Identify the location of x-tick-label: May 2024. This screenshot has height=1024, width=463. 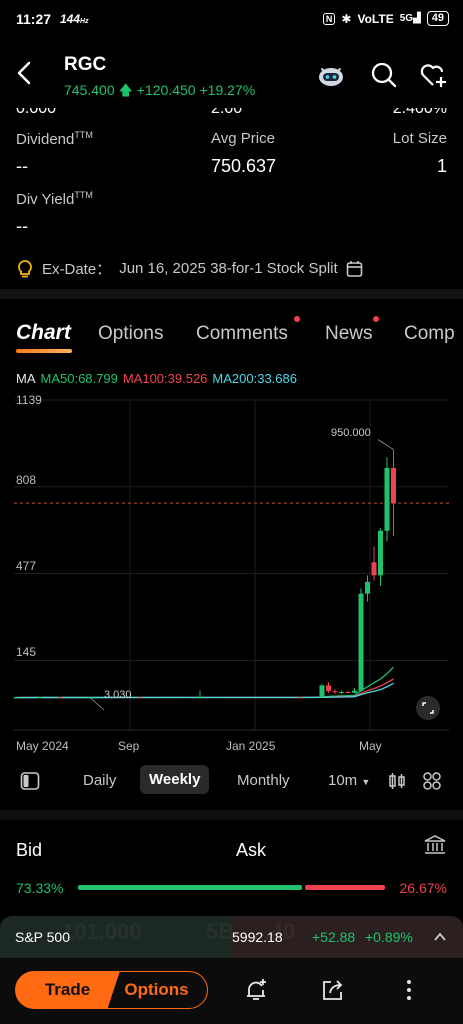
(42, 746).